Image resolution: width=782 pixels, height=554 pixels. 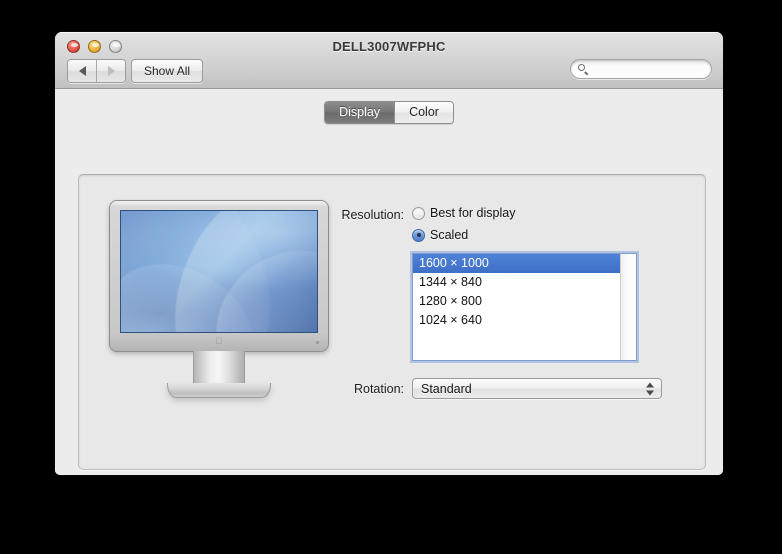 What do you see at coordinates (389, 72) in the screenshot?
I see `toolbar: Show All` at bounding box center [389, 72].